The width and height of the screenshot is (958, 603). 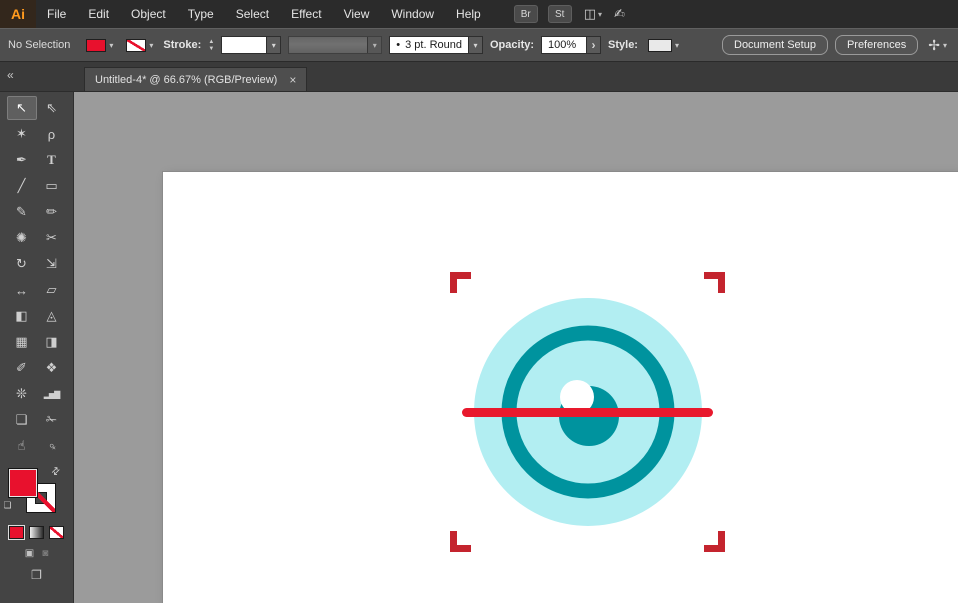 What do you see at coordinates (22, 483) in the screenshot?
I see `fill-swatch` at bounding box center [22, 483].